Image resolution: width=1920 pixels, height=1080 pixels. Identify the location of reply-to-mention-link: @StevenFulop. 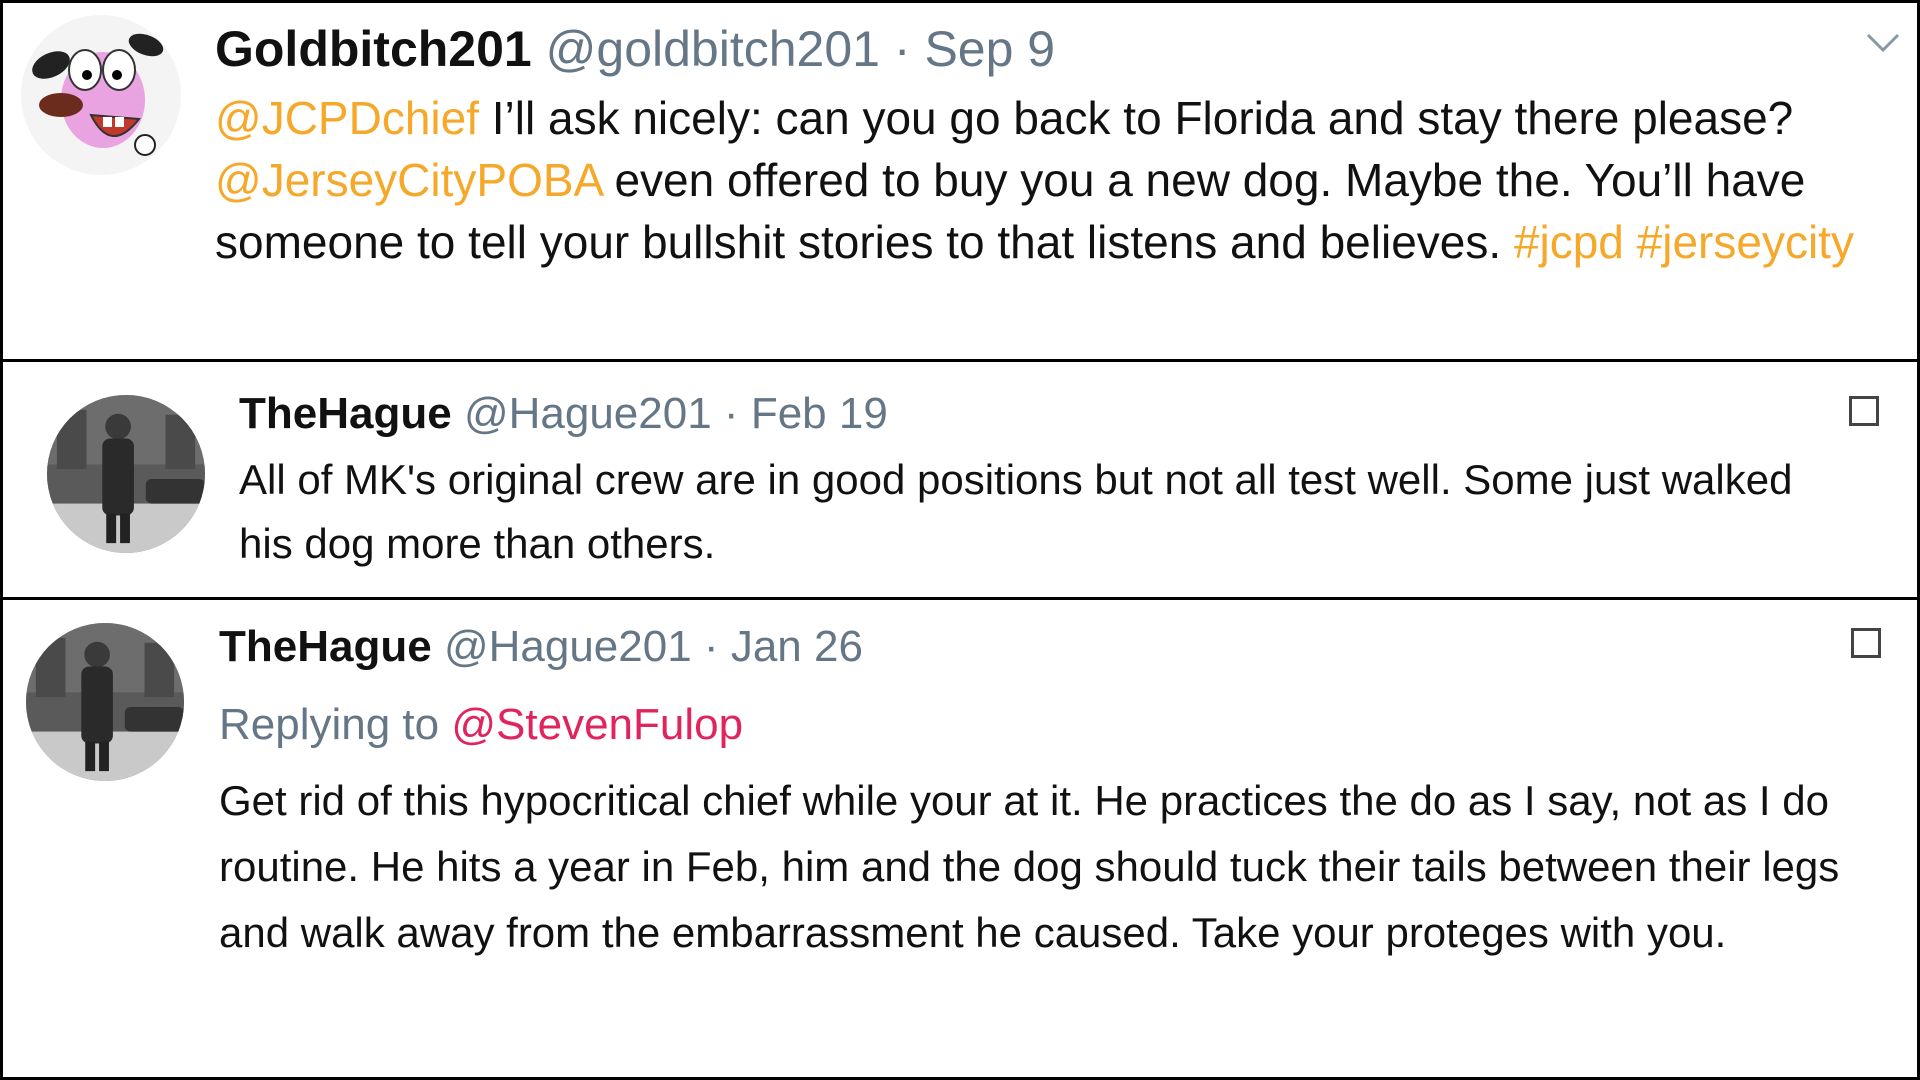
(597, 724).